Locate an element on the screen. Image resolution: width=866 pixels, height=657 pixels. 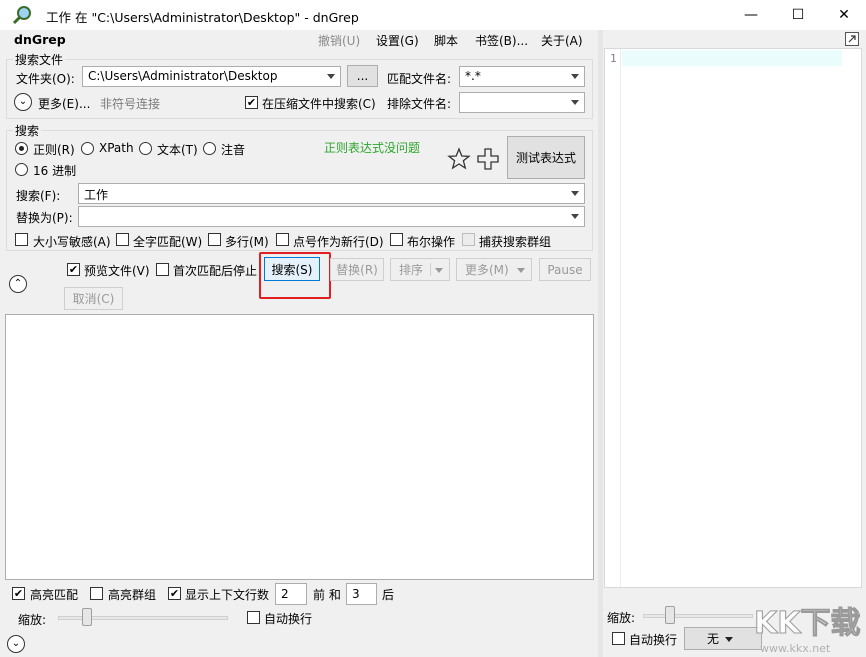
pause-button: Pause is located at coordinates (565, 269).